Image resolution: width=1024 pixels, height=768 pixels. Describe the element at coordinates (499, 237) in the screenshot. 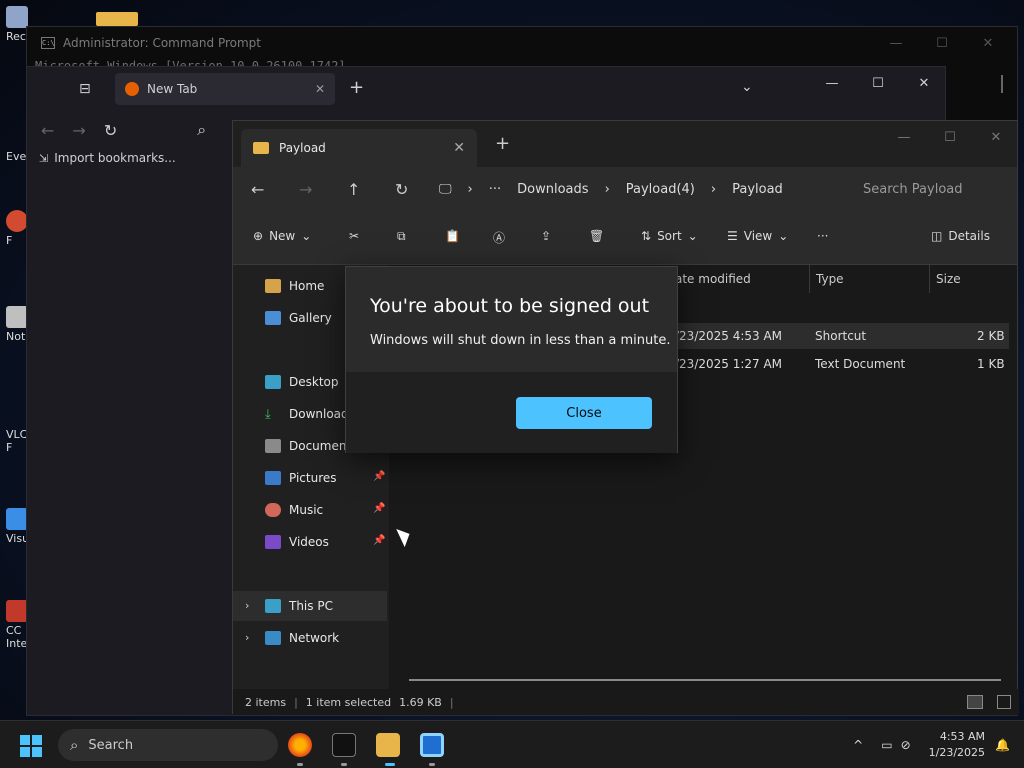

I see `rename-icon: Ⓐ` at that location.